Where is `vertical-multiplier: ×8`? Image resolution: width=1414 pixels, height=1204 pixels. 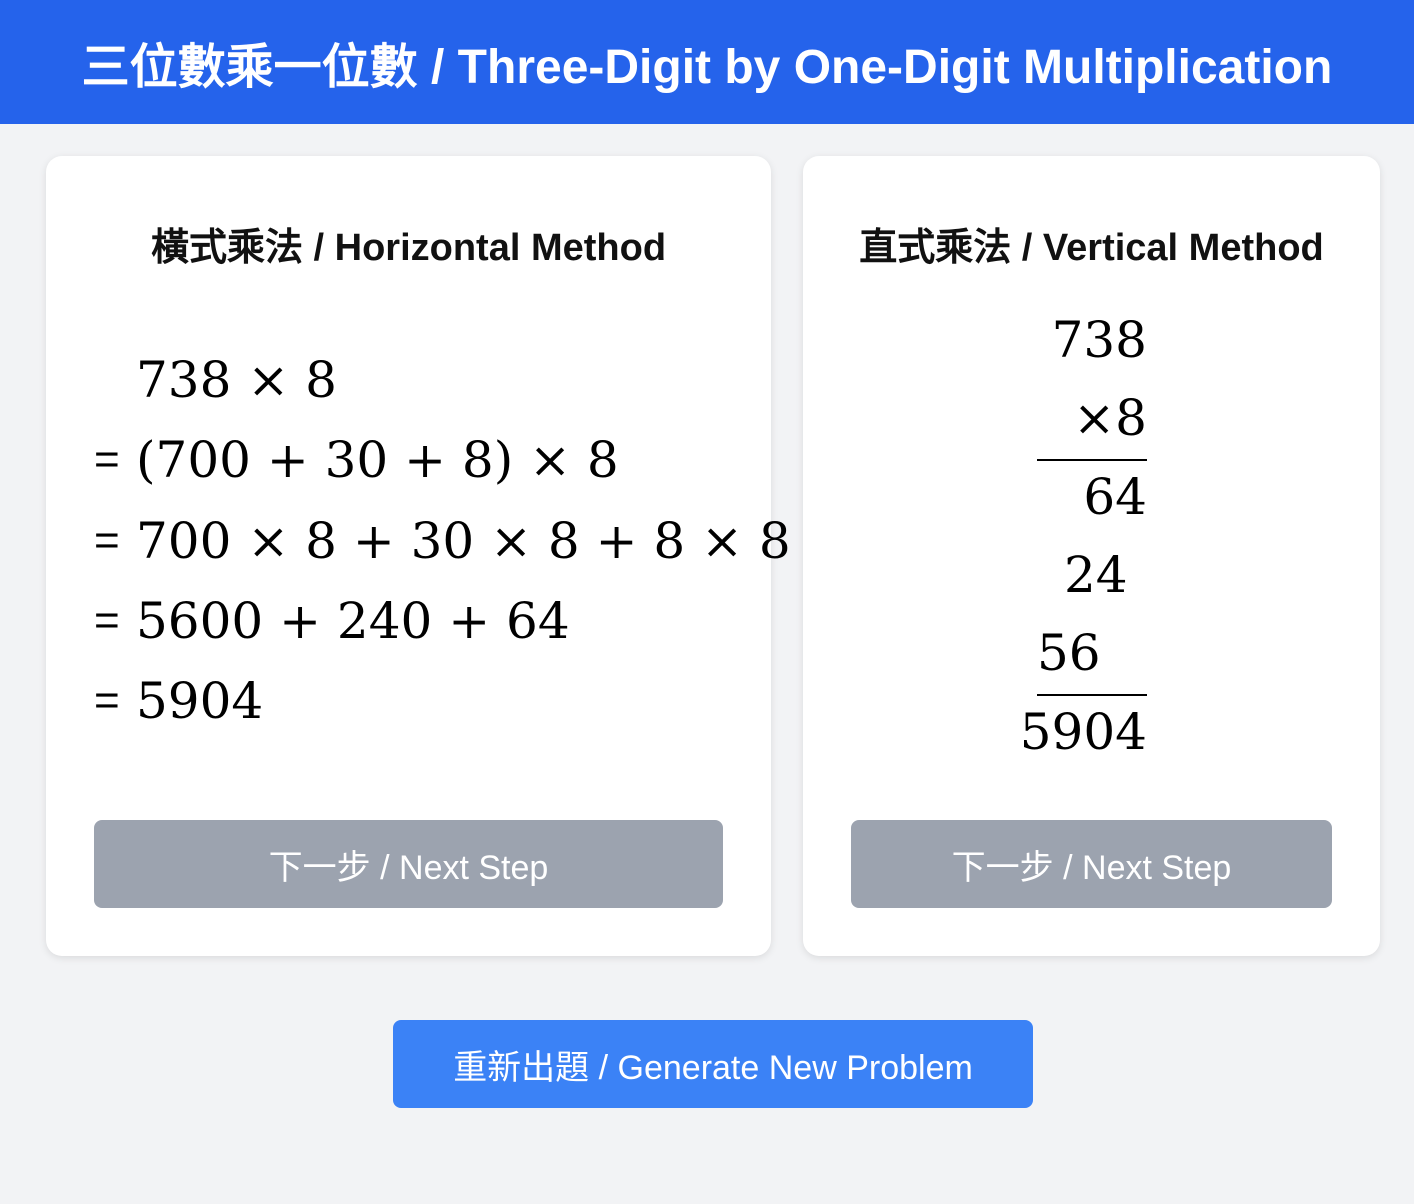 vertical-multiplier: ×8 is located at coordinates (1110, 418).